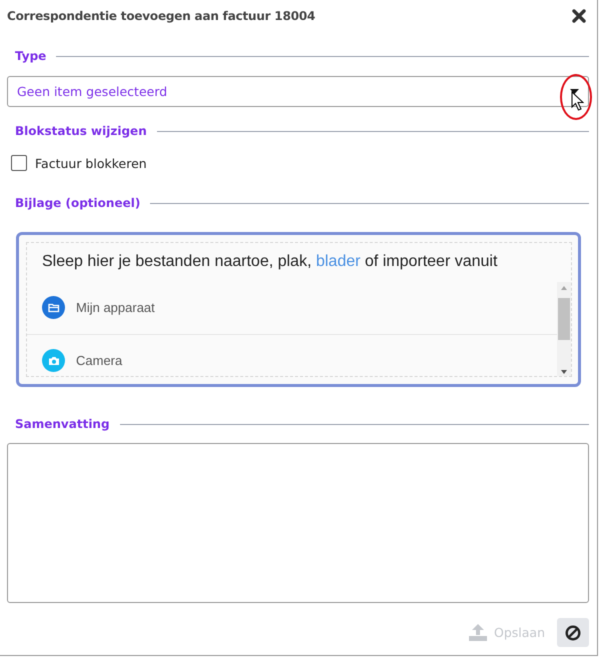  What do you see at coordinates (338, 261) in the screenshot?
I see `browse-link: blader` at bounding box center [338, 261].